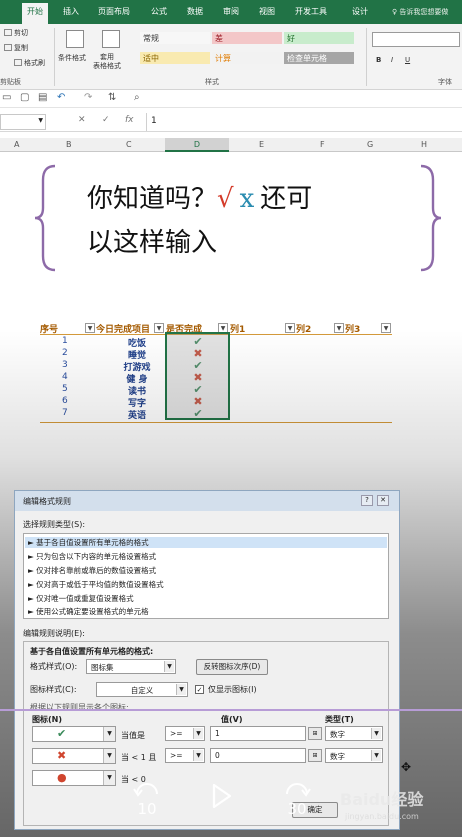 This screenshot has height=837, width=462. What do you see at coordinates (114, 11) in the screenshot?
I see `tab-page-layout: 页面布局` at bounding box center [114, 11].